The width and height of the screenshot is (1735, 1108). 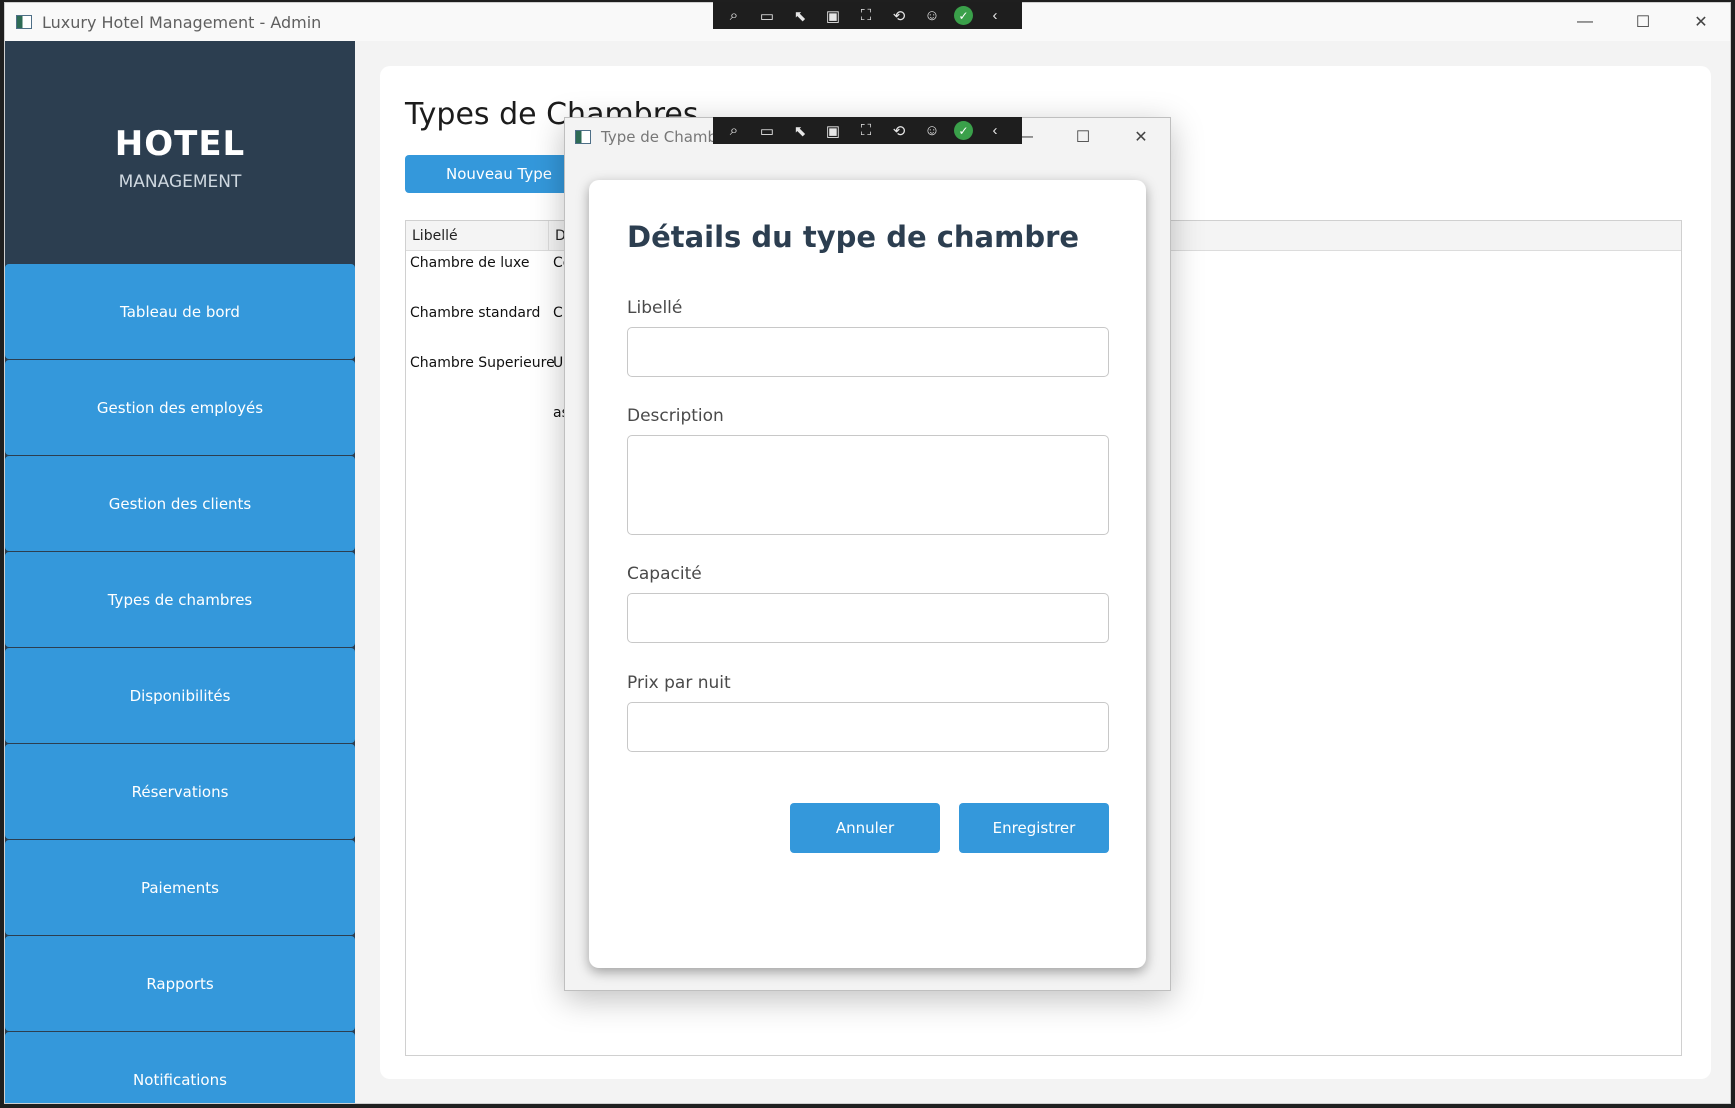 What do you see at coordinates (180, 887) in the screenshot?
I see `sidebar-item-payments: Paiements` at bounding box center [180, 887].